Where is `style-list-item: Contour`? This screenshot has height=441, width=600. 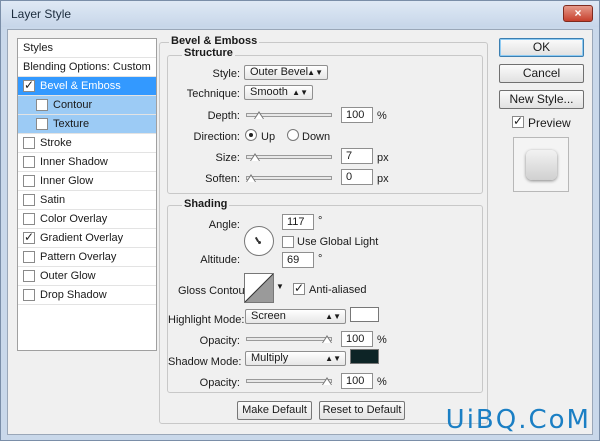 style-list-item: Contour is located at coordinates (87, 105).